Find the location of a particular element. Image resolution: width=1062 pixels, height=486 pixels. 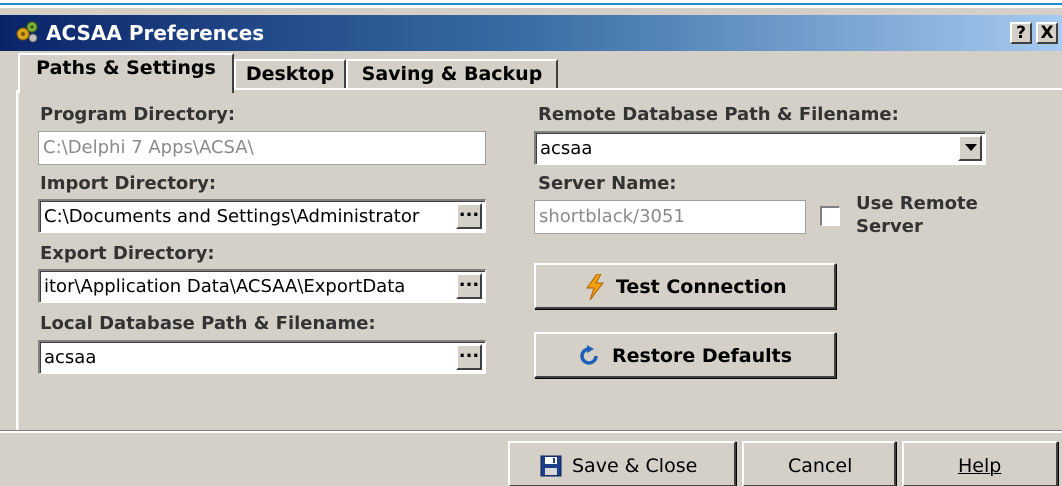

remote-database-dropdown: acsaa is located at coordinates (760, 148).